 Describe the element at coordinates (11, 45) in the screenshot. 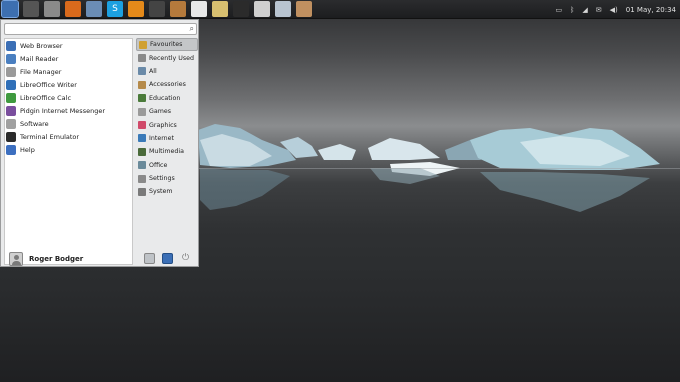

I see `globe-icon` at that location.